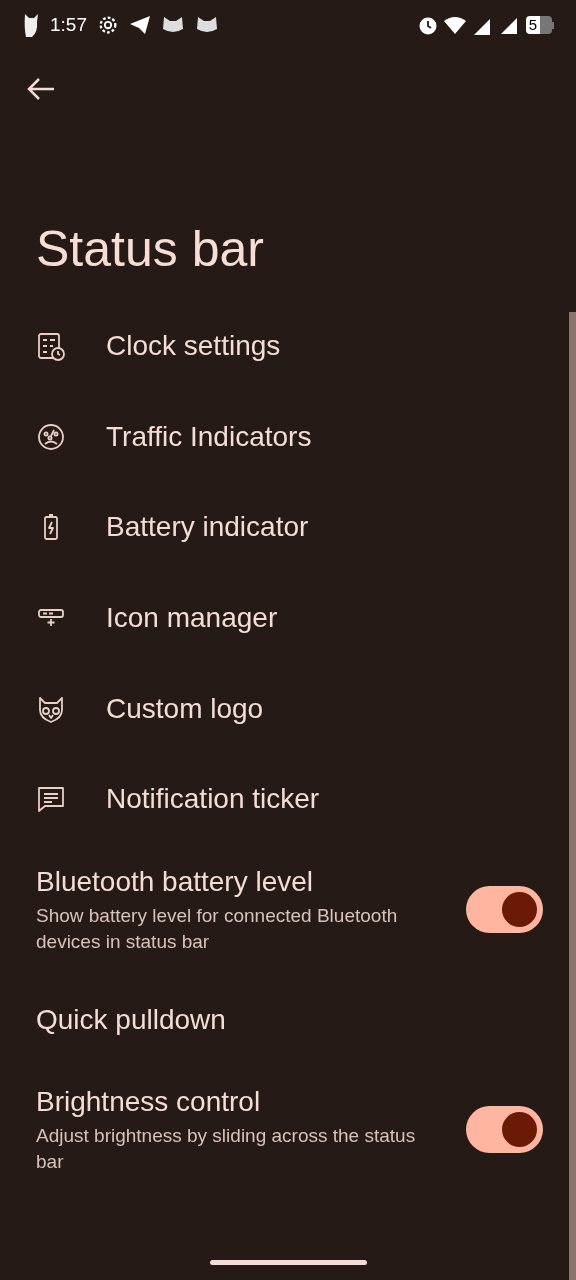 The image size is (576, 1280). Describe the element at coordinates (284, 618) in the screenshot. I see `settings-item: Icon manager` at that location.